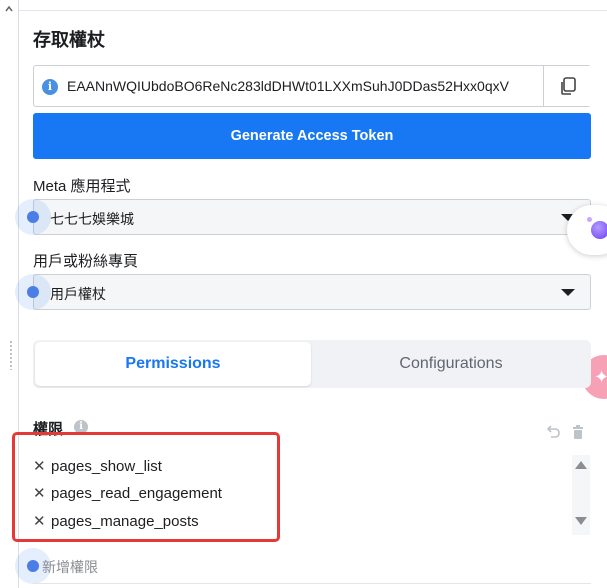  What do you see at coordinates (578, 432) in the screenshot?
I see `trash-icon` at bounding box center [578, 432].